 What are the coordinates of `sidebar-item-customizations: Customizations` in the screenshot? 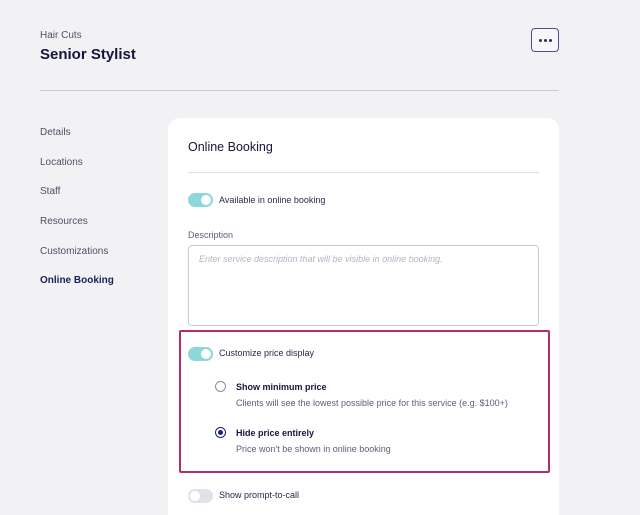 It's located at (77, 261).